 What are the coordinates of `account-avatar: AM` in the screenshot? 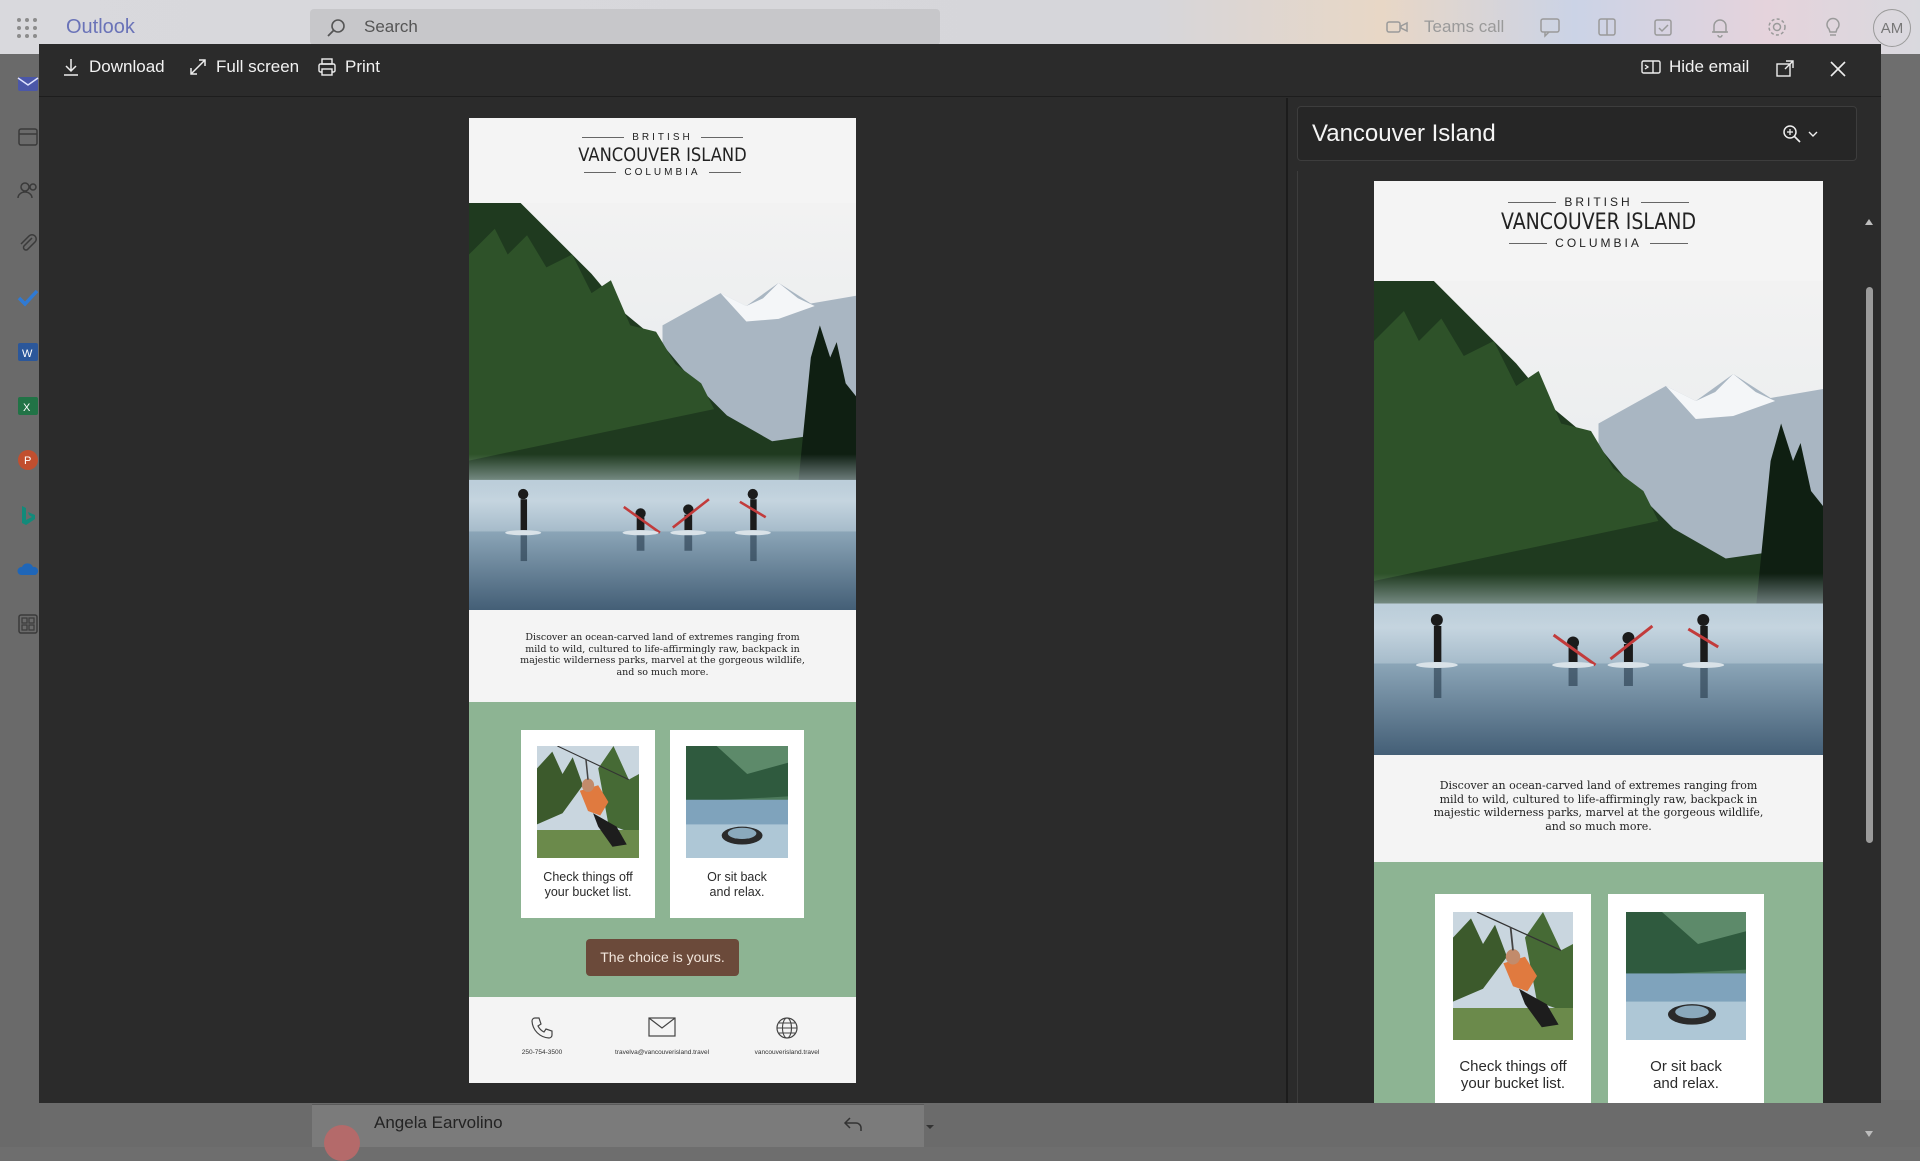 It's located at (1892, 28).